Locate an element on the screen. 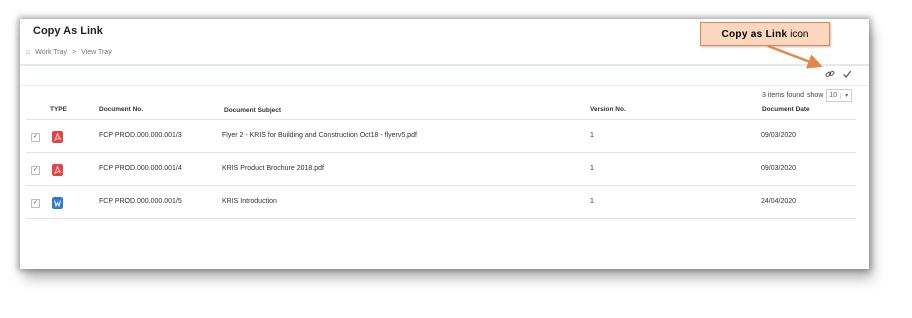  page-size-select: 10 ▼ is located at coordinates (839, 95).